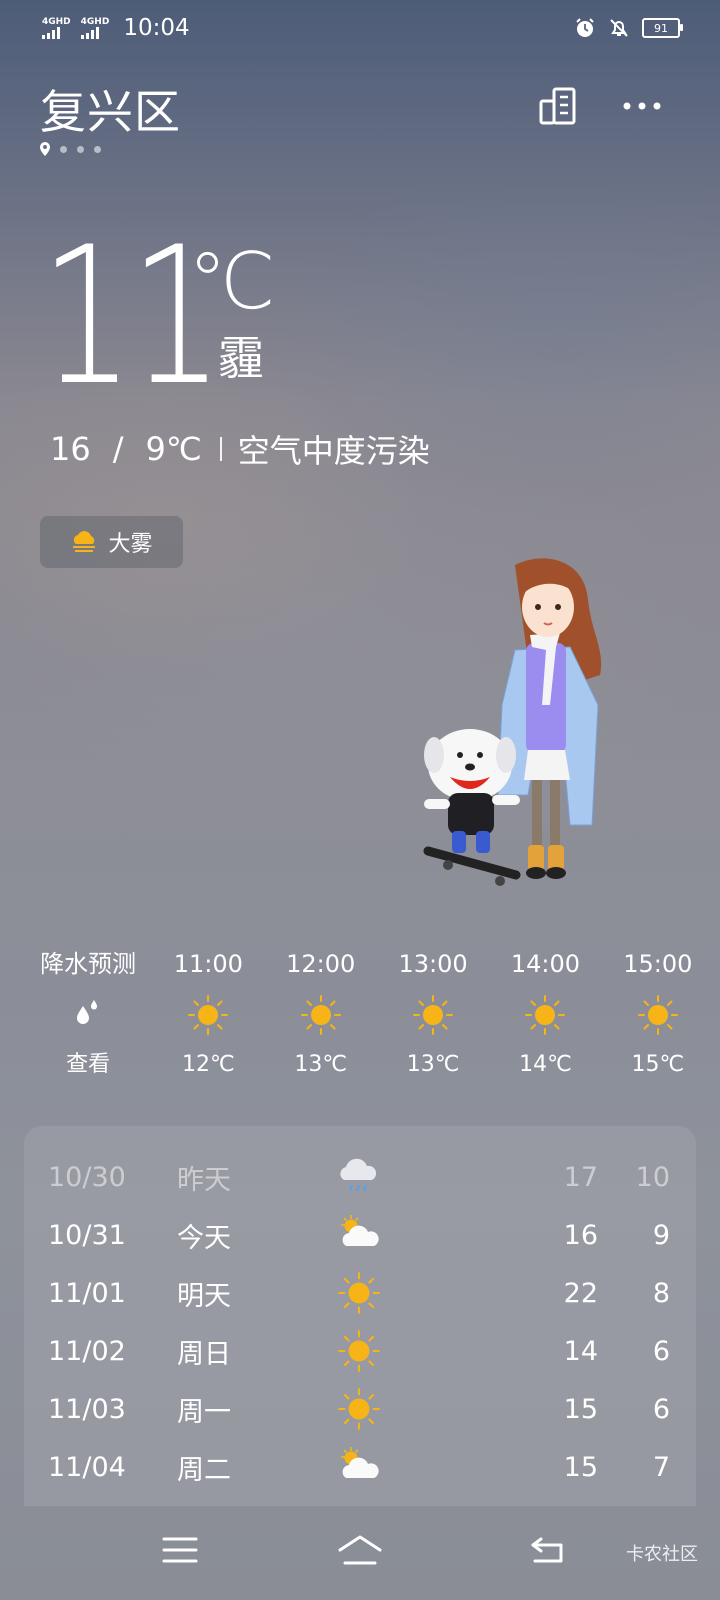 The height and width of the screenshot is (1600, 720). Describe the element at coordinates (70, 449) in the screenshot. I see `high-temp: 16` at that location.